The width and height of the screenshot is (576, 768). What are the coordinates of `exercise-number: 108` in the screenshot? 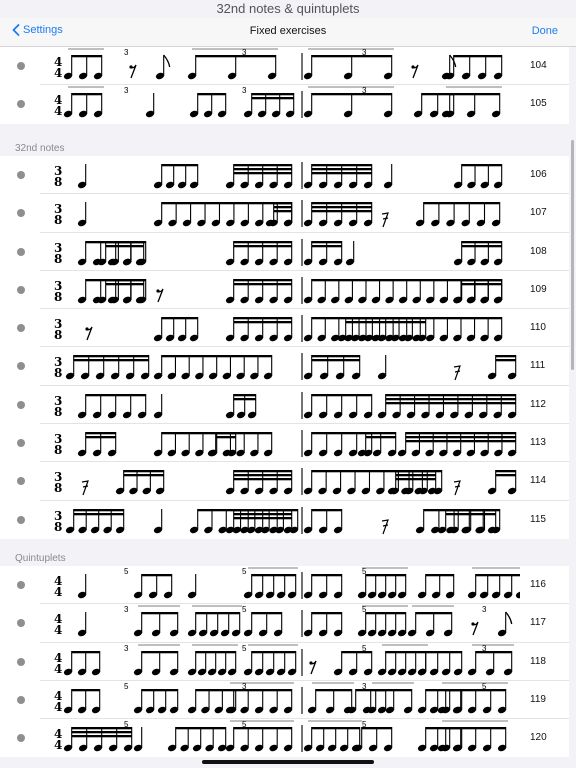 It's located at (538, 251).